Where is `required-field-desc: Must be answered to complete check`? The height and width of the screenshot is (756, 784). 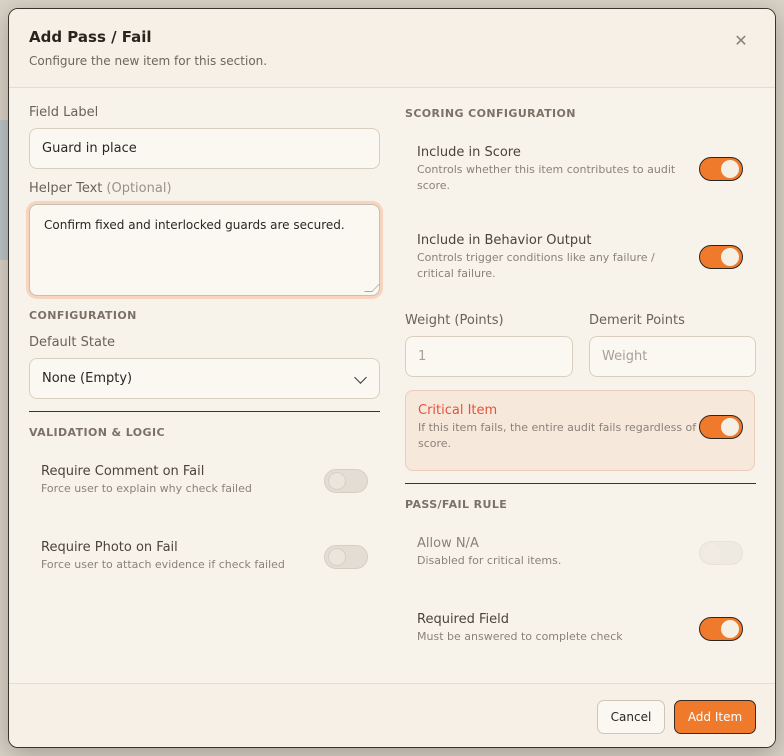
required-field-desc: Must be answered to complete check is located at coordinates (520, 636).